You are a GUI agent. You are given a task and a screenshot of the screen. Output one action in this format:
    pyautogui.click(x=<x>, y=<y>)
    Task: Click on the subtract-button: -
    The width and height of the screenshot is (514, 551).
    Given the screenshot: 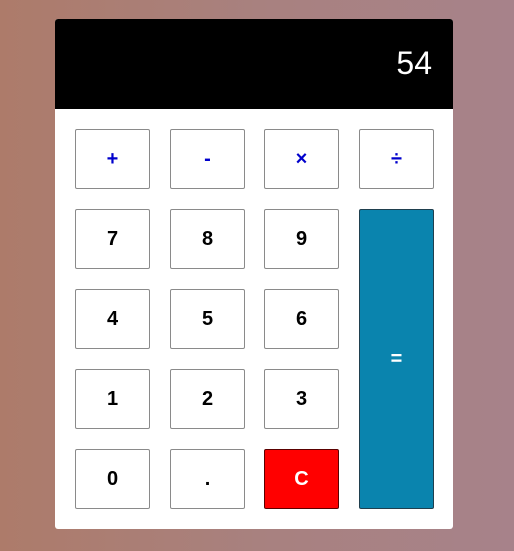 What is the action you would take?
    pyautogui.click(x=207, y=159)
    